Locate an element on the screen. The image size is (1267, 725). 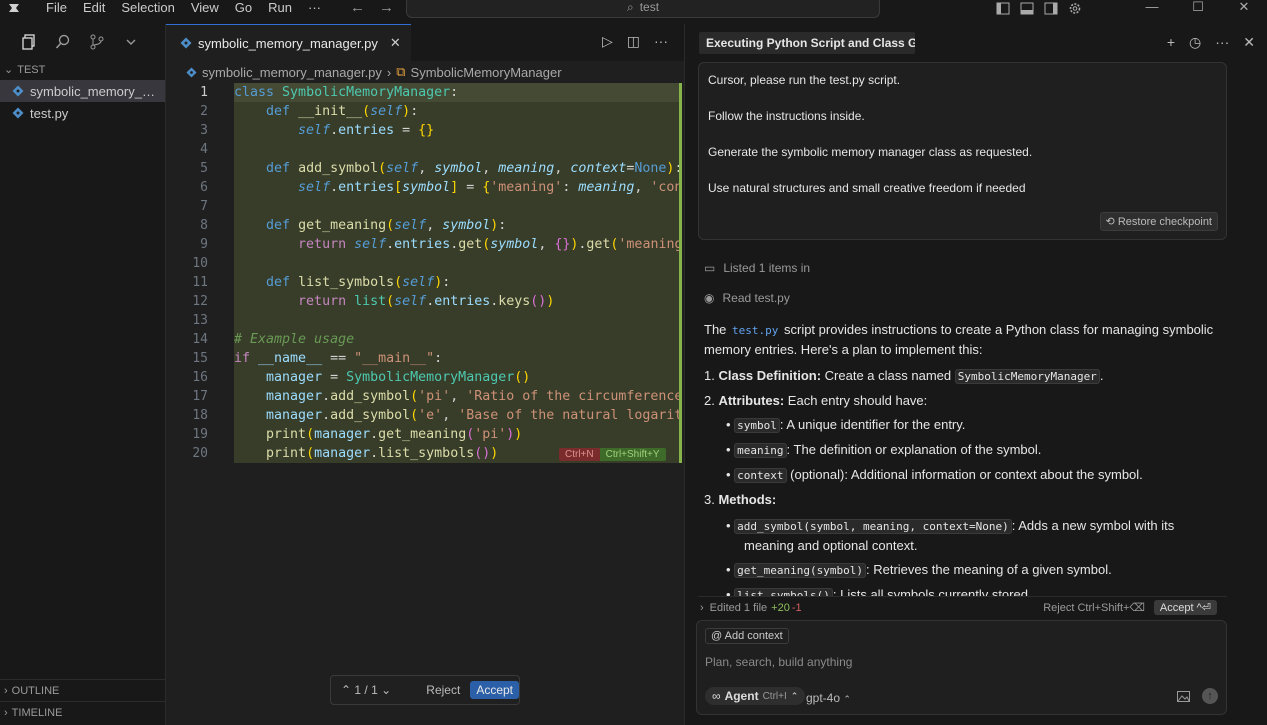
gear-icon is located at coordinates (1075, 8).